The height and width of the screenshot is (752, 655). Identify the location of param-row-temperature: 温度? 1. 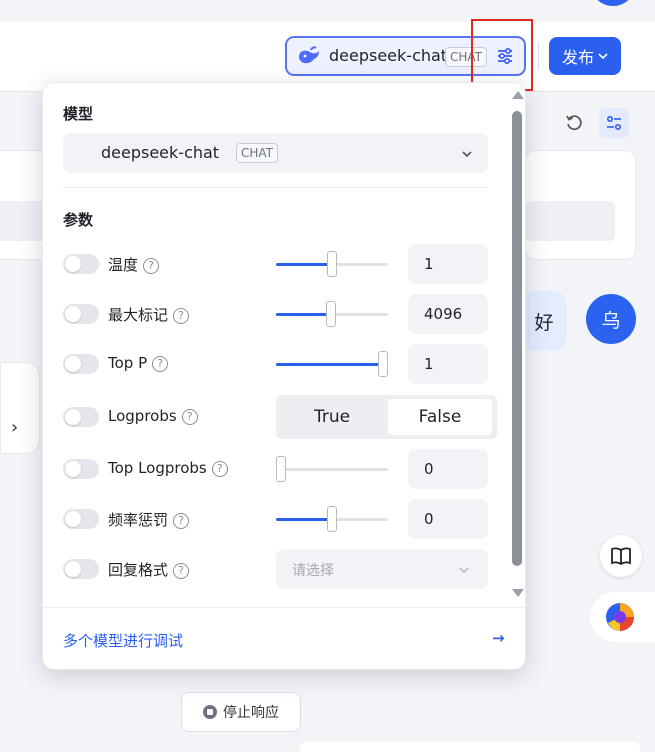
(275, 264).